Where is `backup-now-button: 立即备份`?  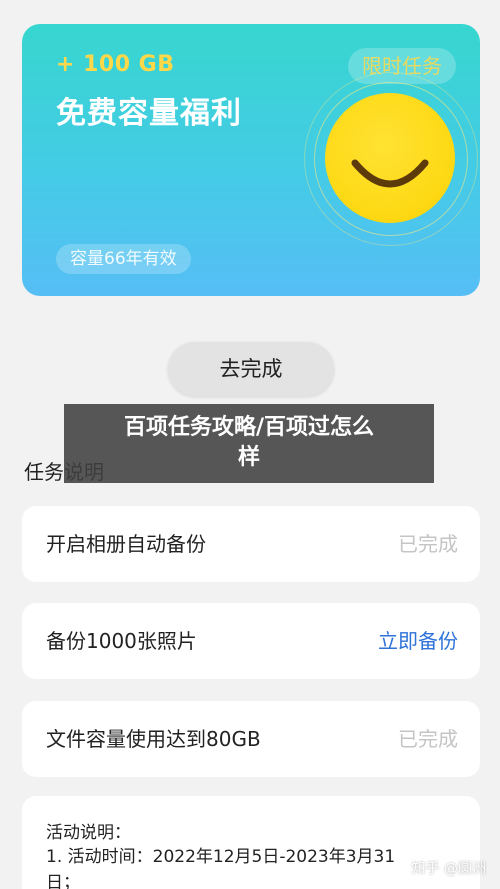
backup-now-button: 立即备份 is located at coordinates (418, 641).